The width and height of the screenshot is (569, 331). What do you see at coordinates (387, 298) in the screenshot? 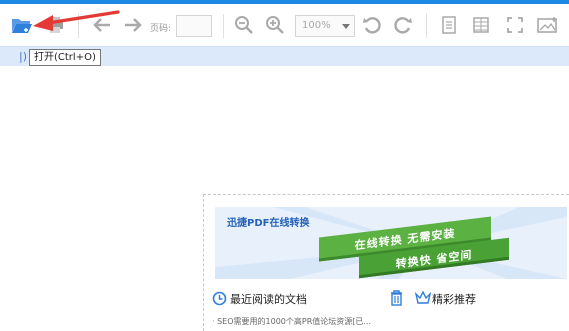
I see `recent-docs-header: 最近阅读的文档 精彩推荐` at bounding box center [387, 298].